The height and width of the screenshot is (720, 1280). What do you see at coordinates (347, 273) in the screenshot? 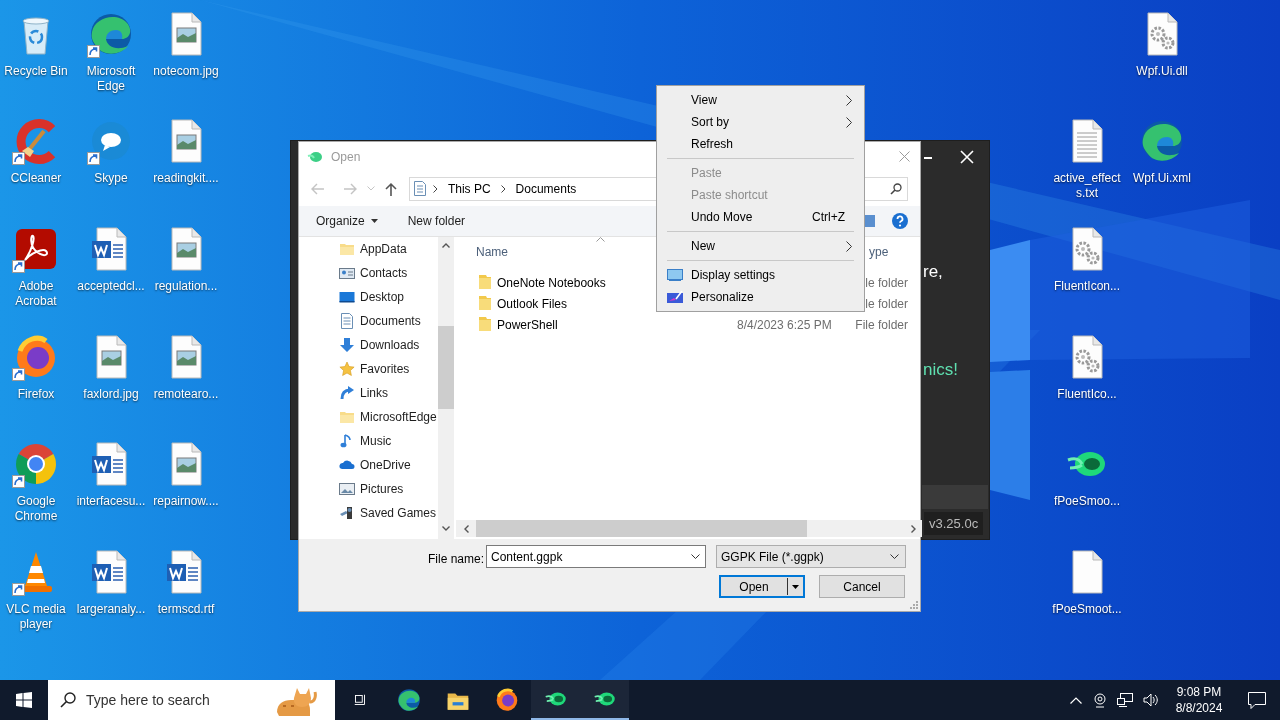
I see `contact-card-icon` at bounding box center [347, 273].